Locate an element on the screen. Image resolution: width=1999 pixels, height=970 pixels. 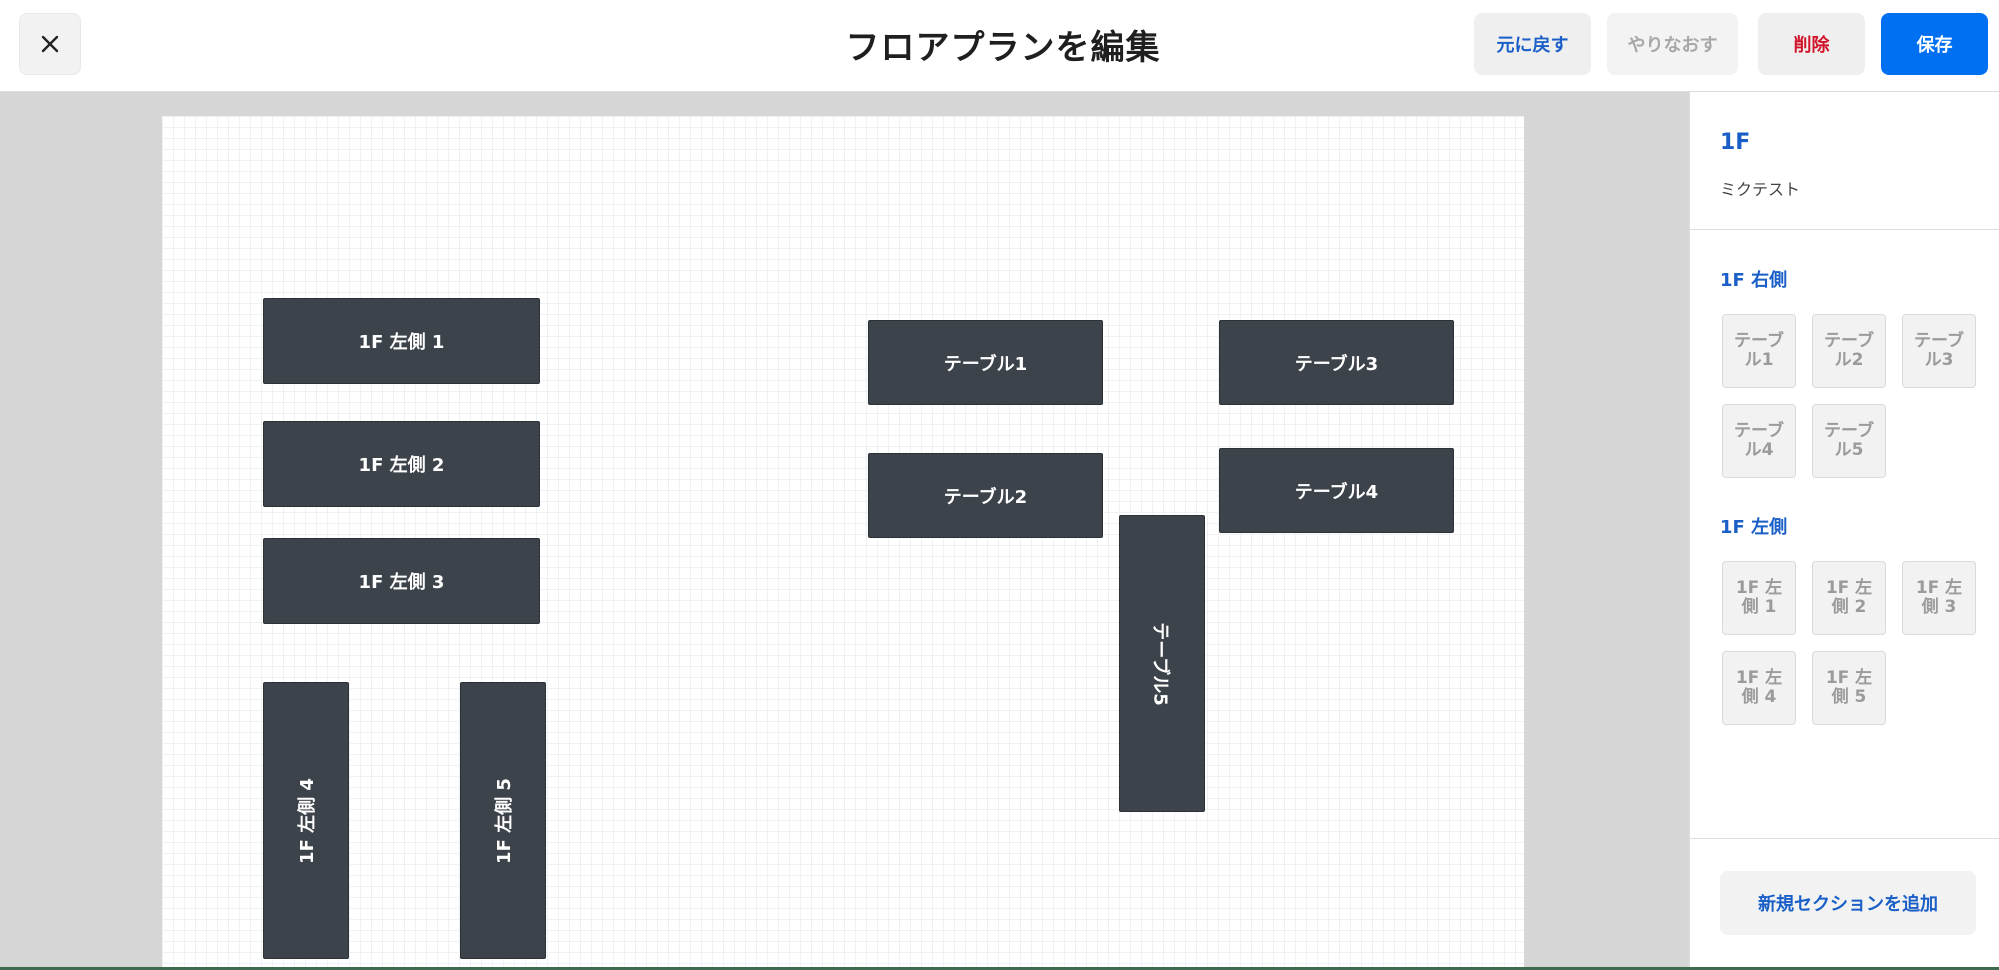
table-label: 1F 左側 3 is located at coordinates (401, 582).